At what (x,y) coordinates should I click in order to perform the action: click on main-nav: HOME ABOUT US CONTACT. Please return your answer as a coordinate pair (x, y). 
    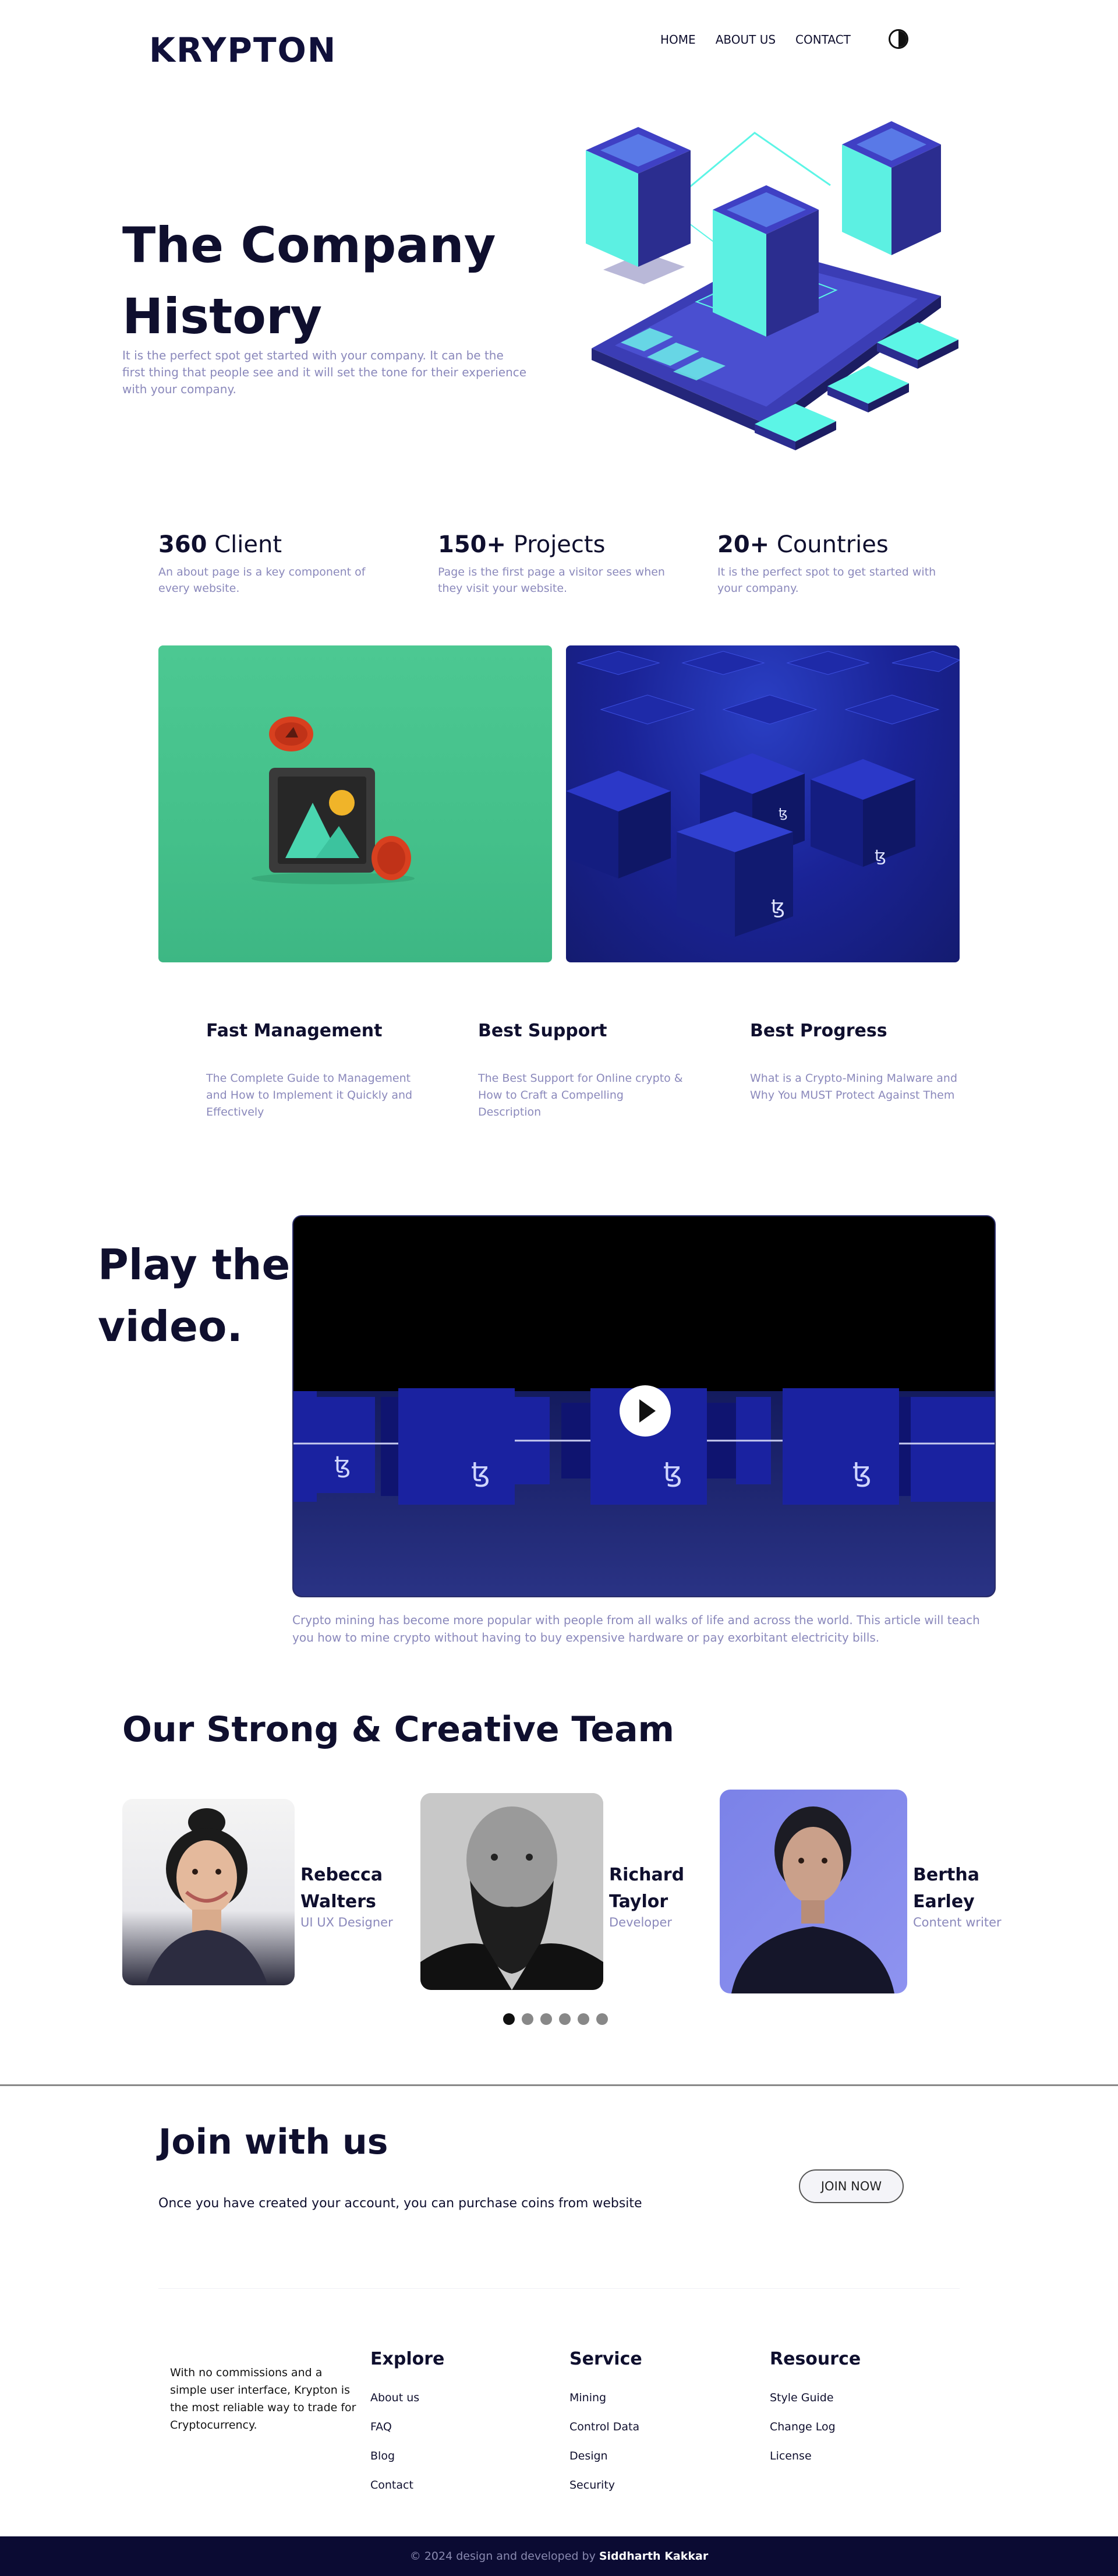
    Looking at the image, I should click on (755, 40).